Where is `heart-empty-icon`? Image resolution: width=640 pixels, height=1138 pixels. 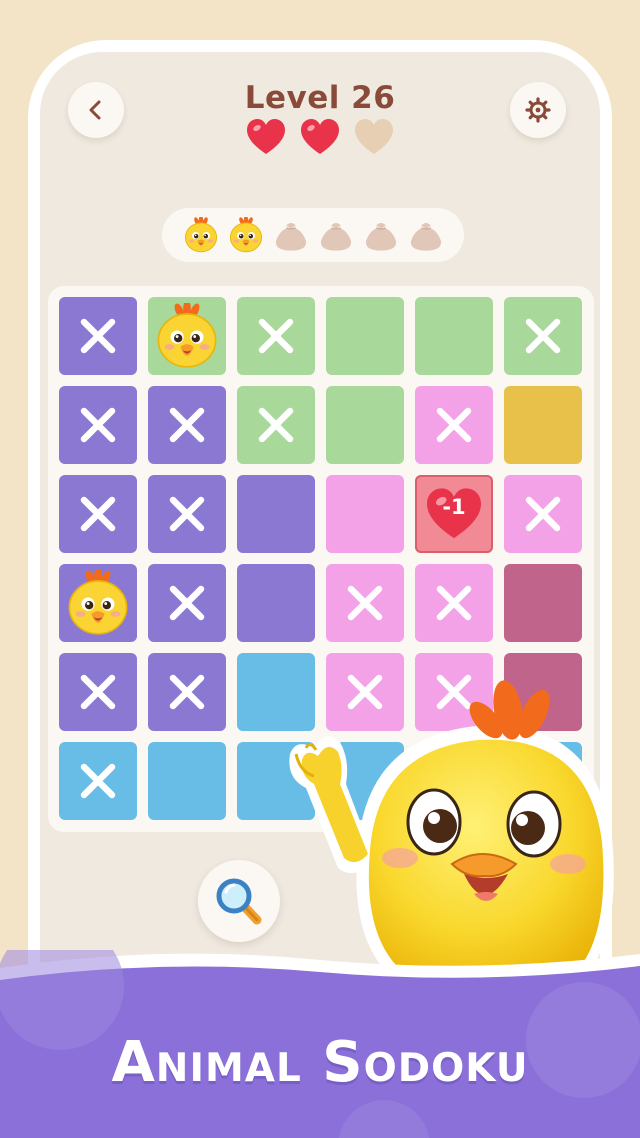 heart-empty-icon is located at coordinates (374, 136).